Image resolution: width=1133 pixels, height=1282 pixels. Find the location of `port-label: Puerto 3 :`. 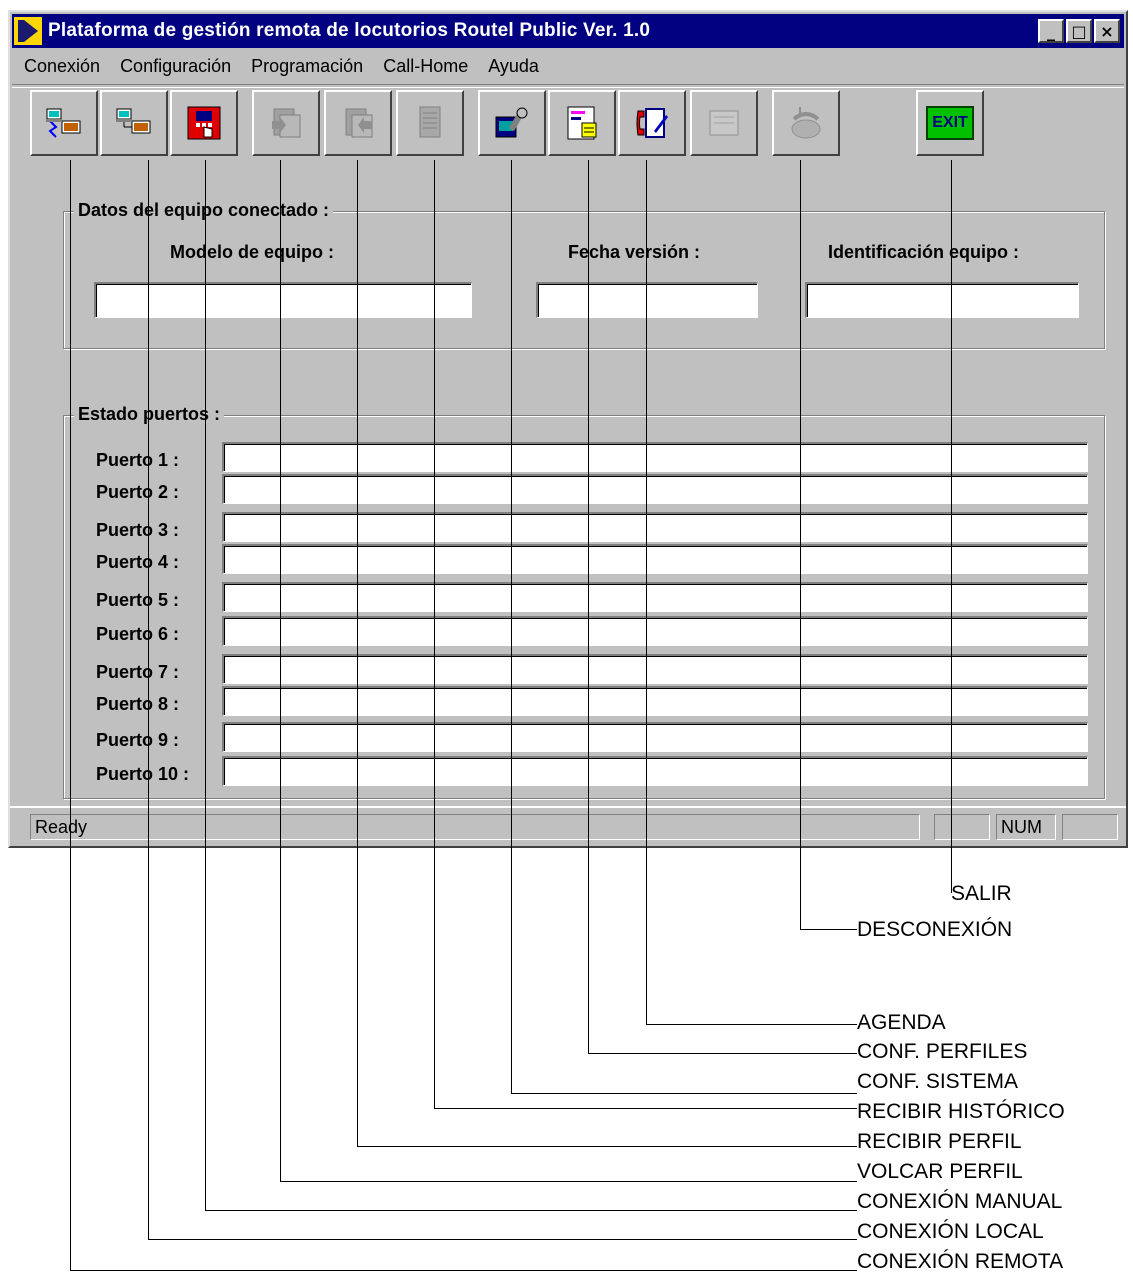

port-label: Puerto 3 : is located at coordinates (138, 530).